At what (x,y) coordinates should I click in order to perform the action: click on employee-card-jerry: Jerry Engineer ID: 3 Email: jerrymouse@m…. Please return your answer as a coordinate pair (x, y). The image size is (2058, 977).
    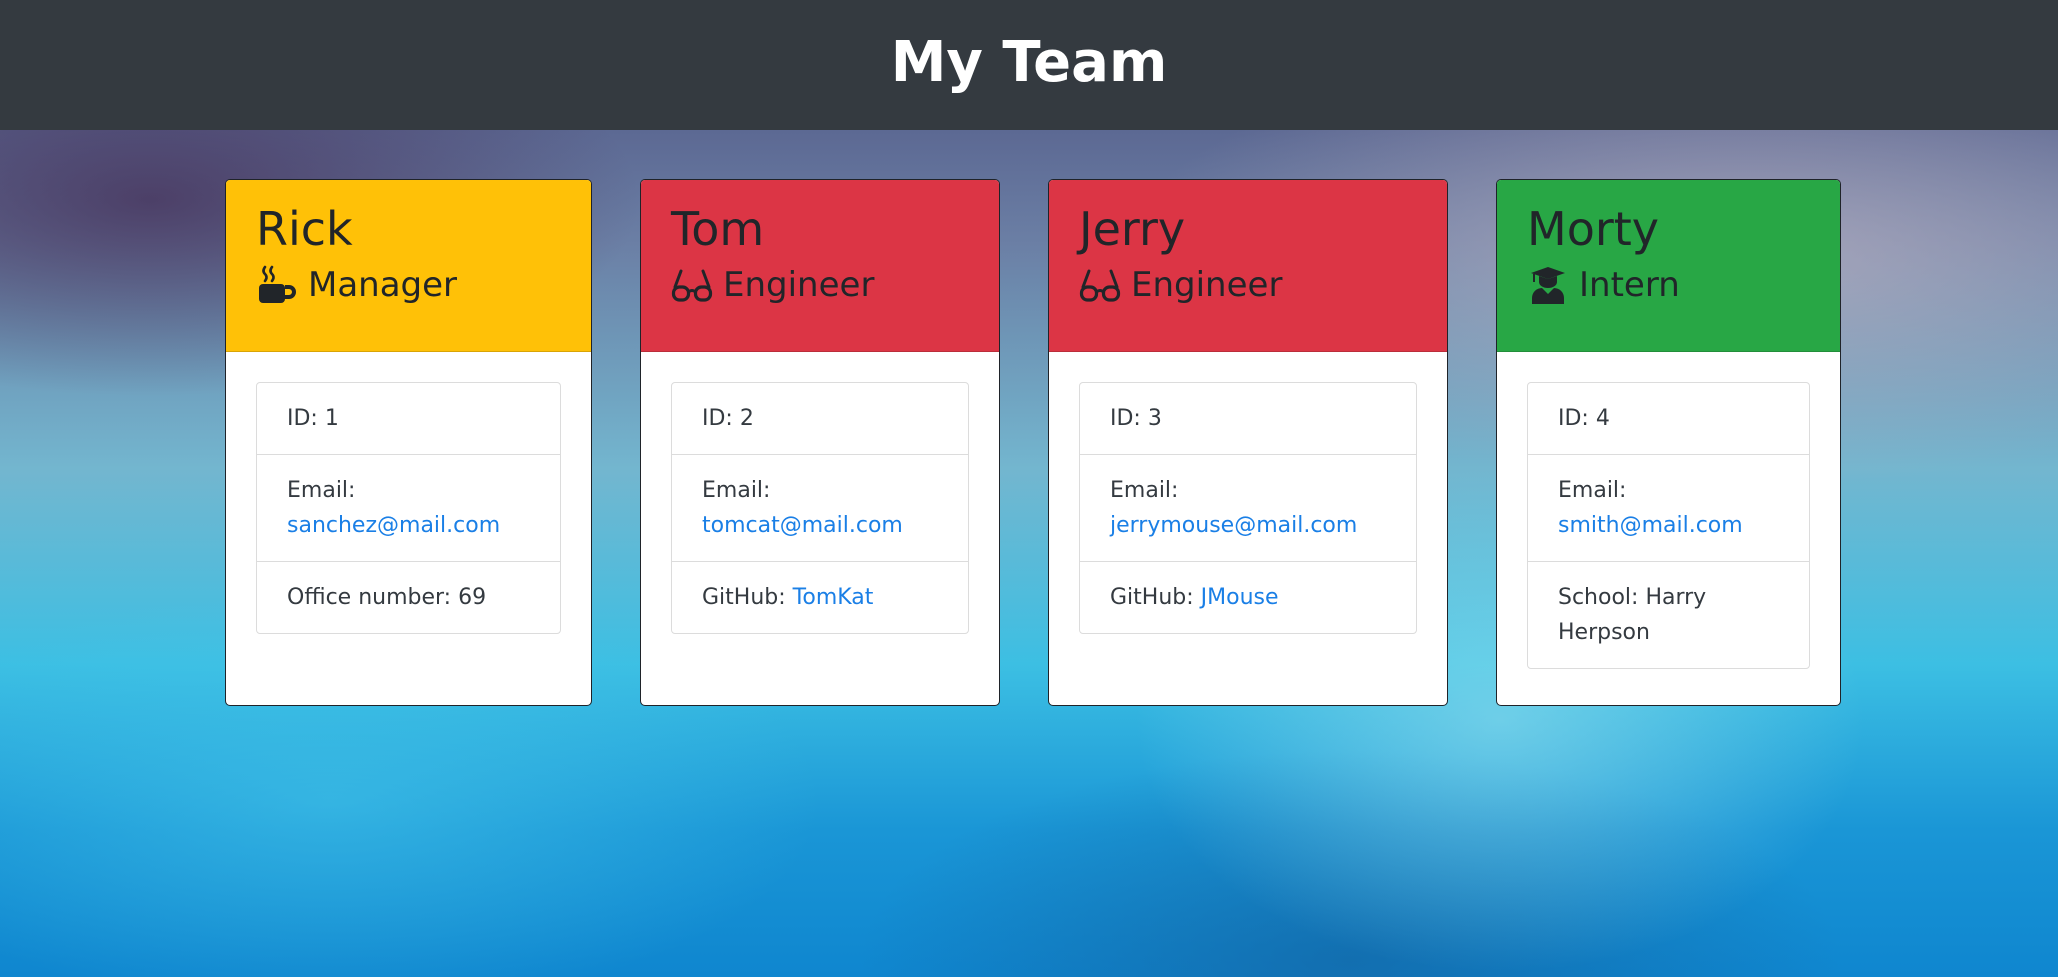
    Looking at the image, I should click on (1248, 442).